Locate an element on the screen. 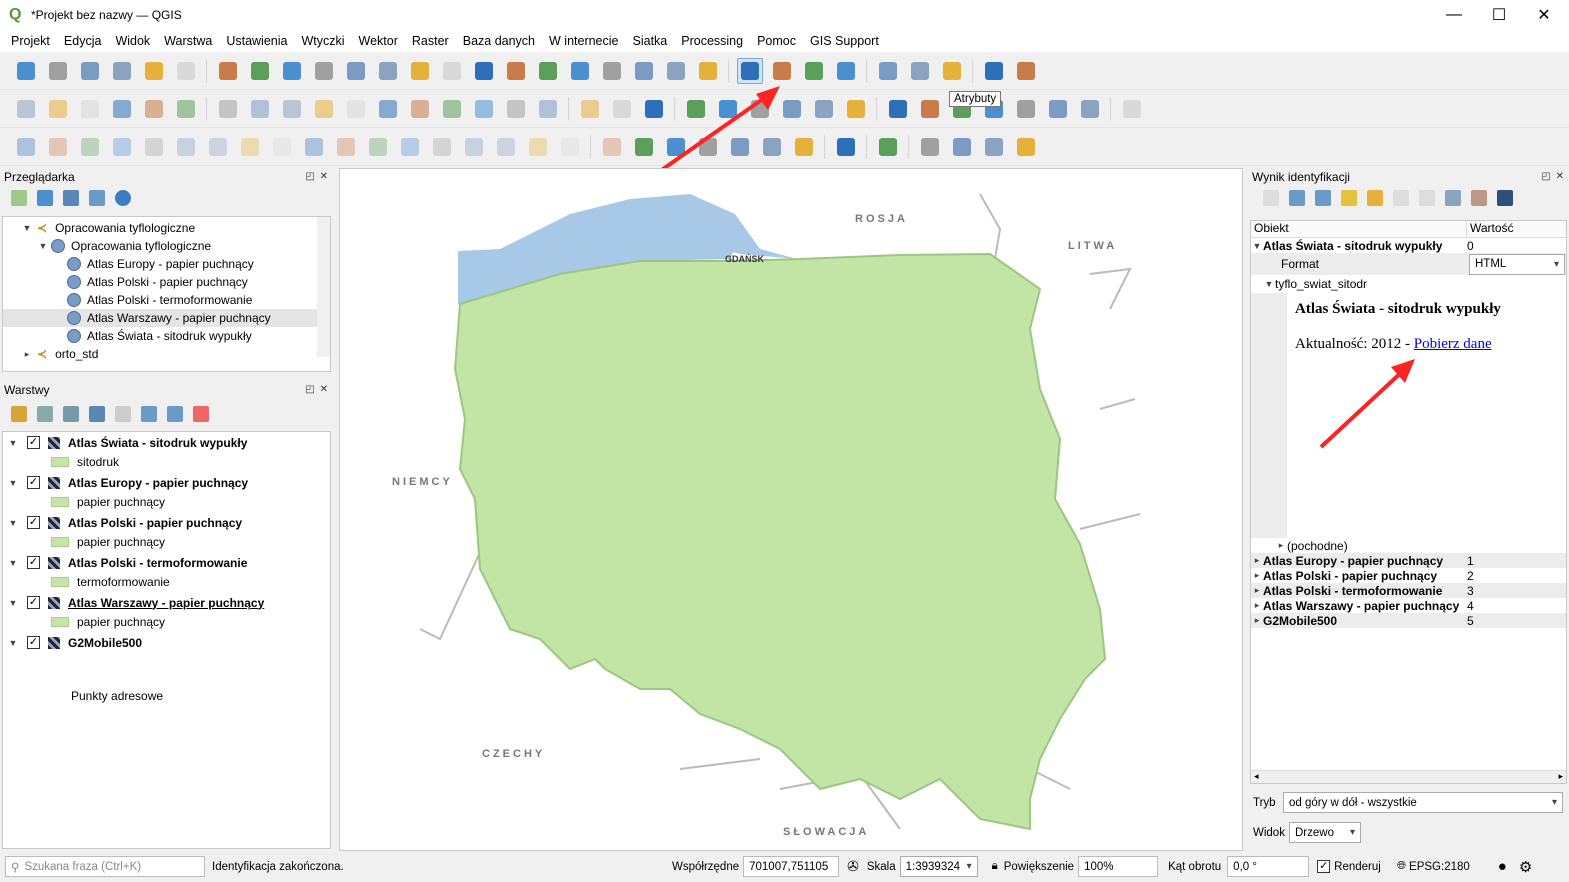 The height and width of the screenshot is (882, 1569). refresh-icon is located at coordinates (45, 198).